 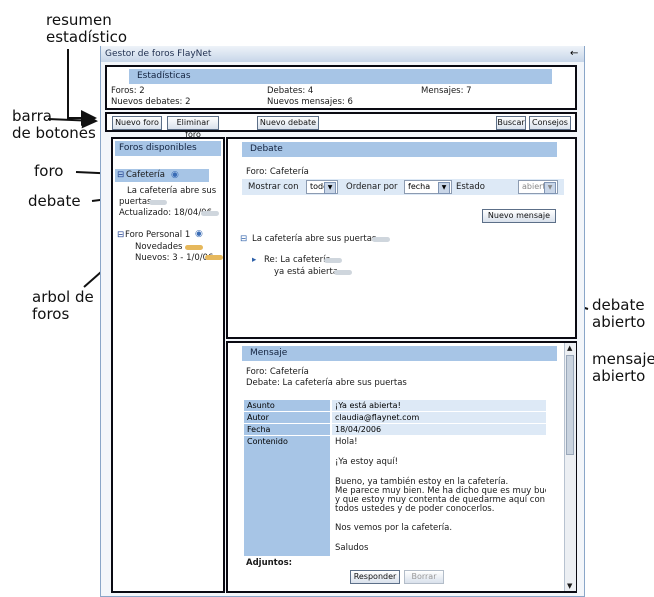 I want to click on debate-title-line1: Novedades, so click(x=159, y=247).